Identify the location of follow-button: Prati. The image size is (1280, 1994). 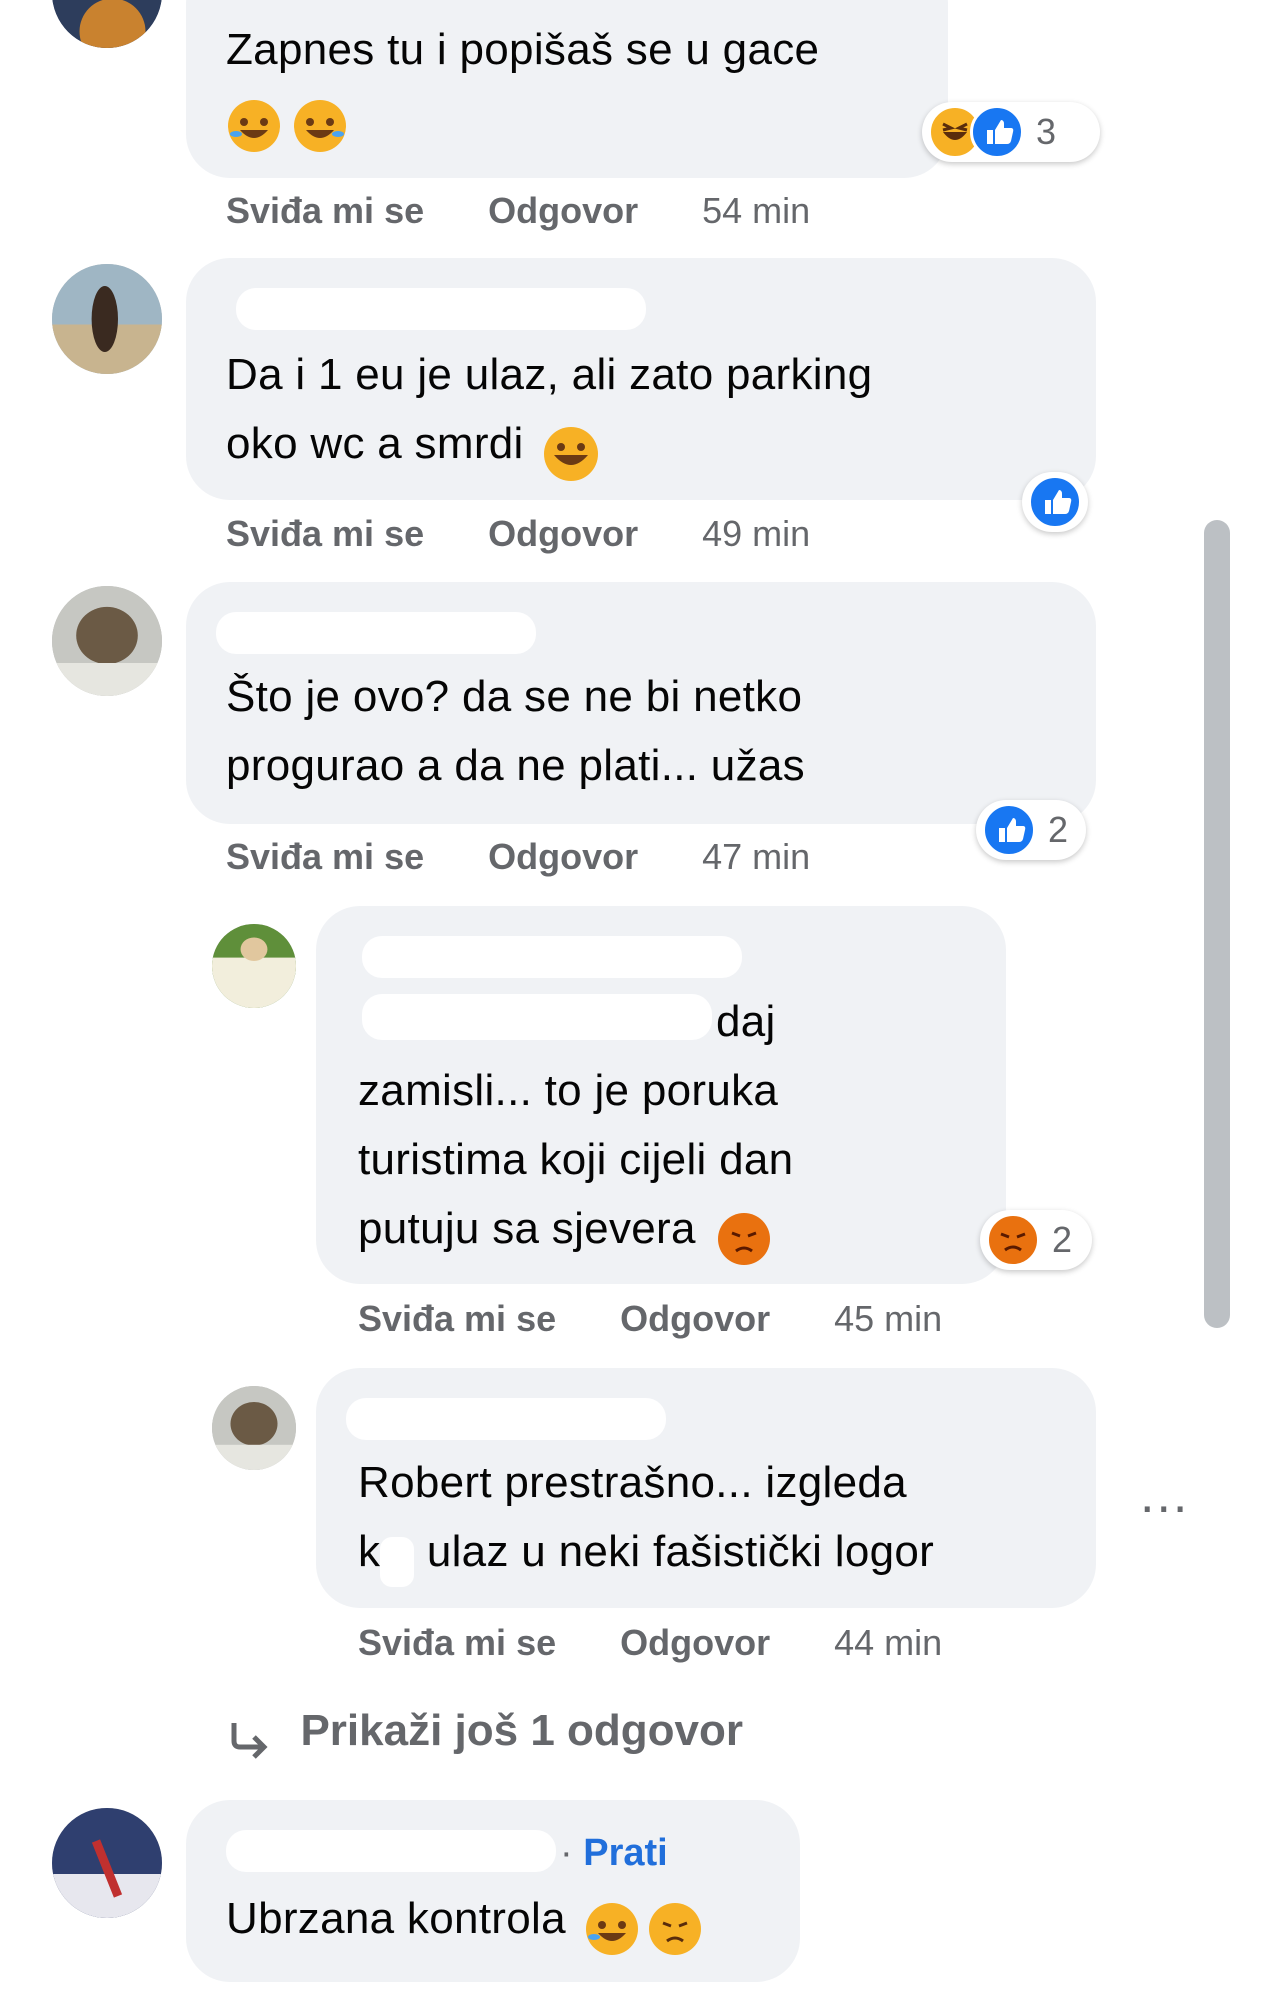
(625, 1853).